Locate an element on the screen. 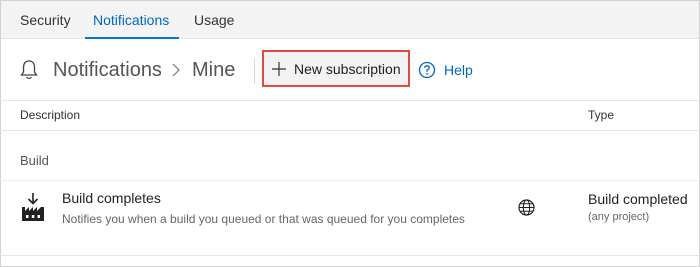 This screenshot has height=267, width=700. breadcrumb-mine: Mine is located at coordinates (214, 70).